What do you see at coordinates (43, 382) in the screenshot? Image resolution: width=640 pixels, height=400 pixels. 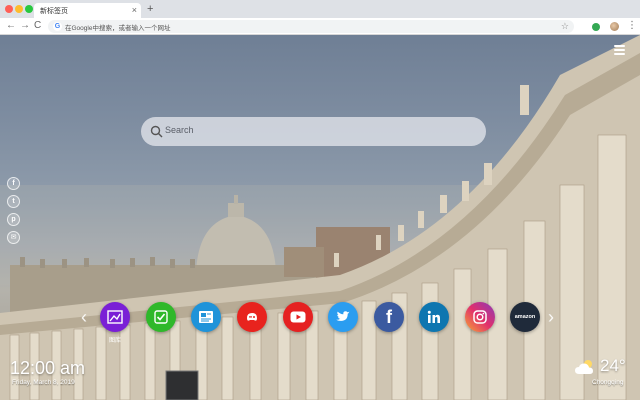 I see `clock-date: Friday, March 8, 2019` at bounding box center [43, 382].